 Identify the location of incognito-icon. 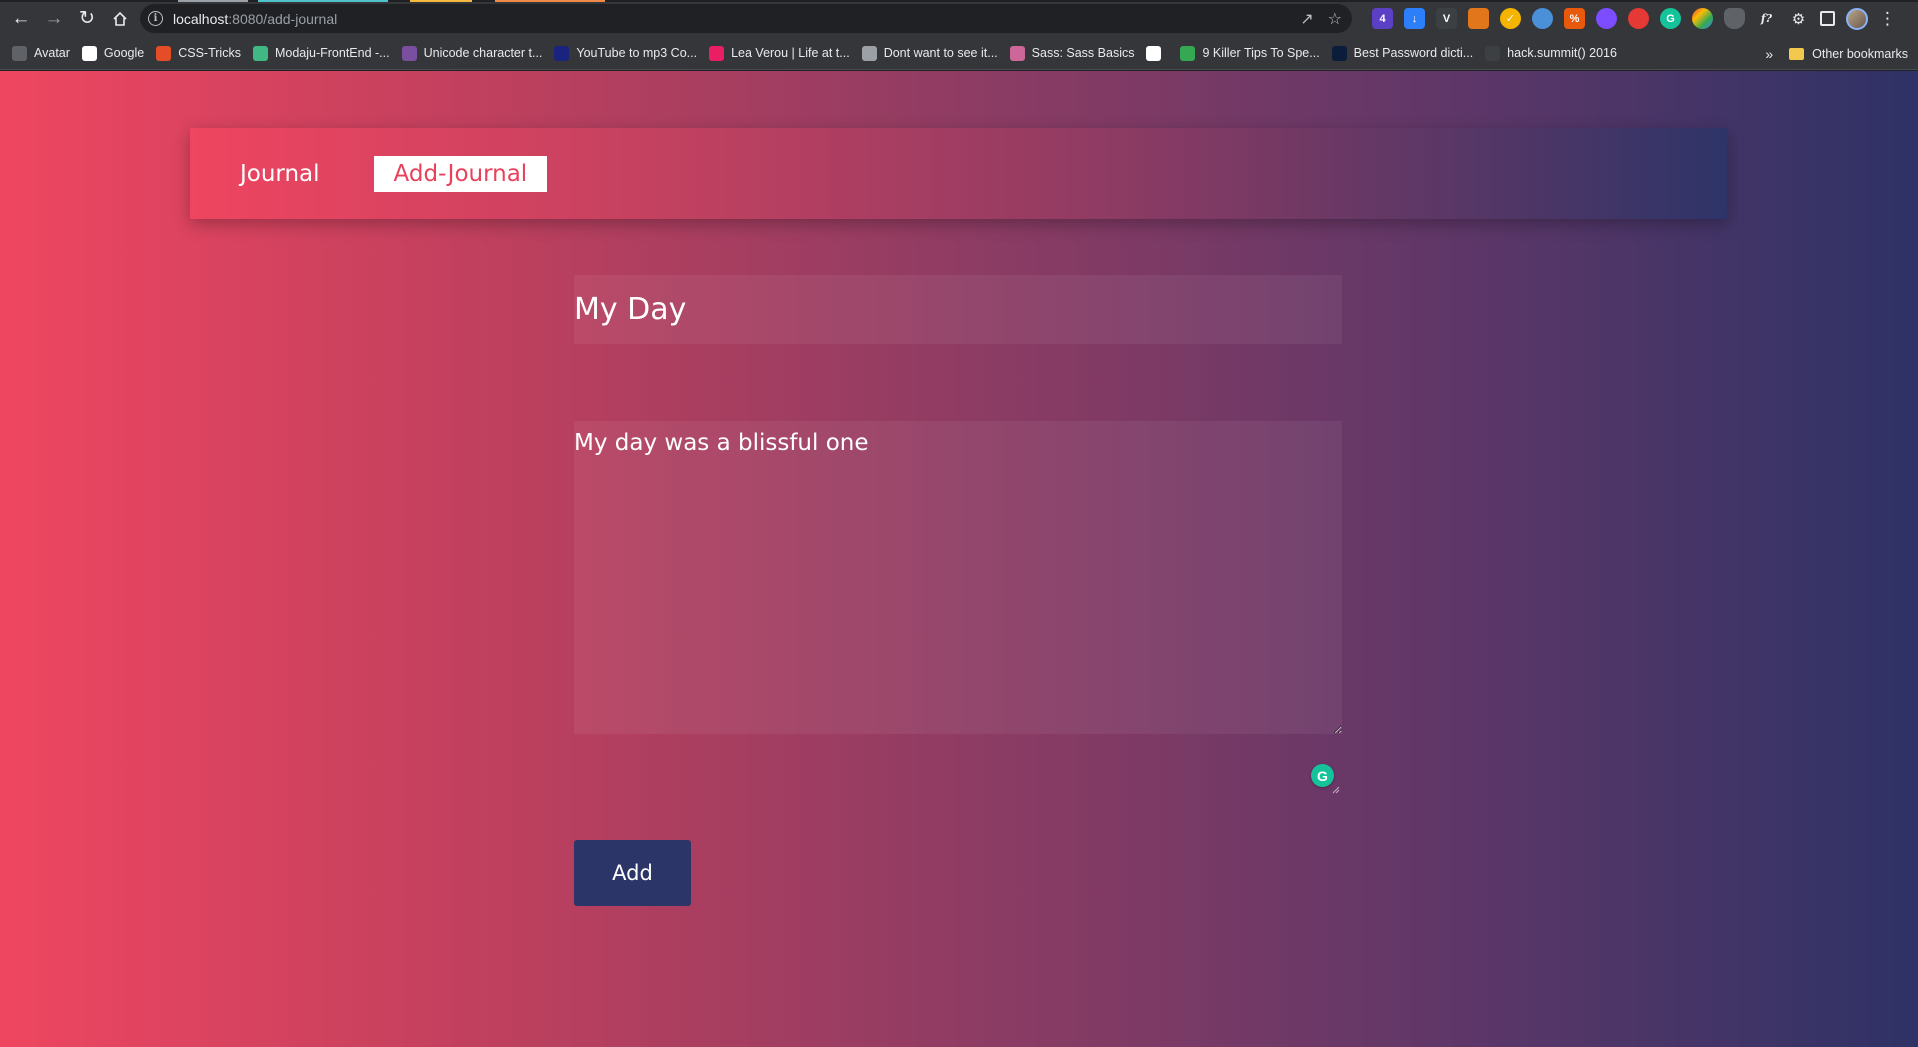
(869, 53).